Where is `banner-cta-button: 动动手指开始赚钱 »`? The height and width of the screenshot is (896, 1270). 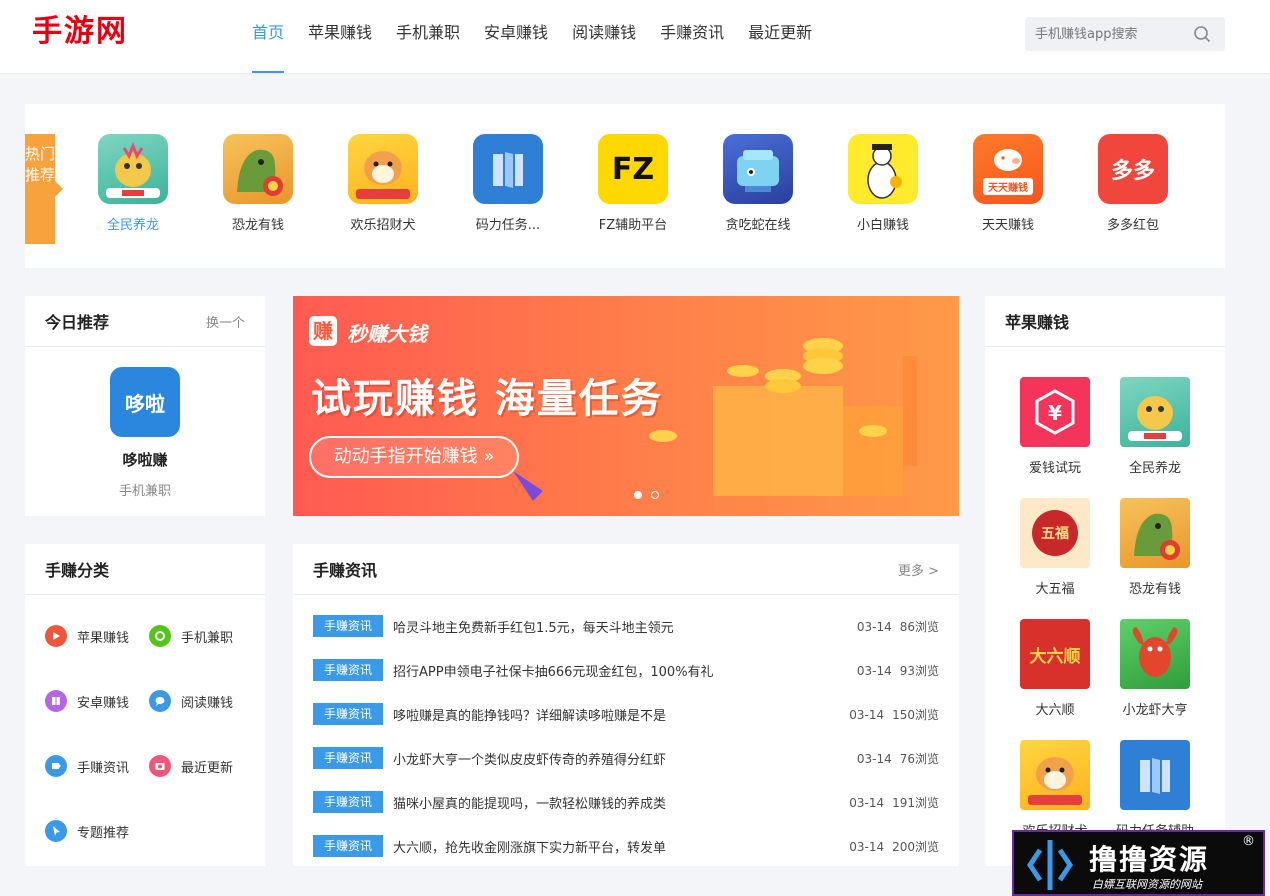 banner-cta-button: 动动手指开始赚钱 » is located at coordinates (414, 457).